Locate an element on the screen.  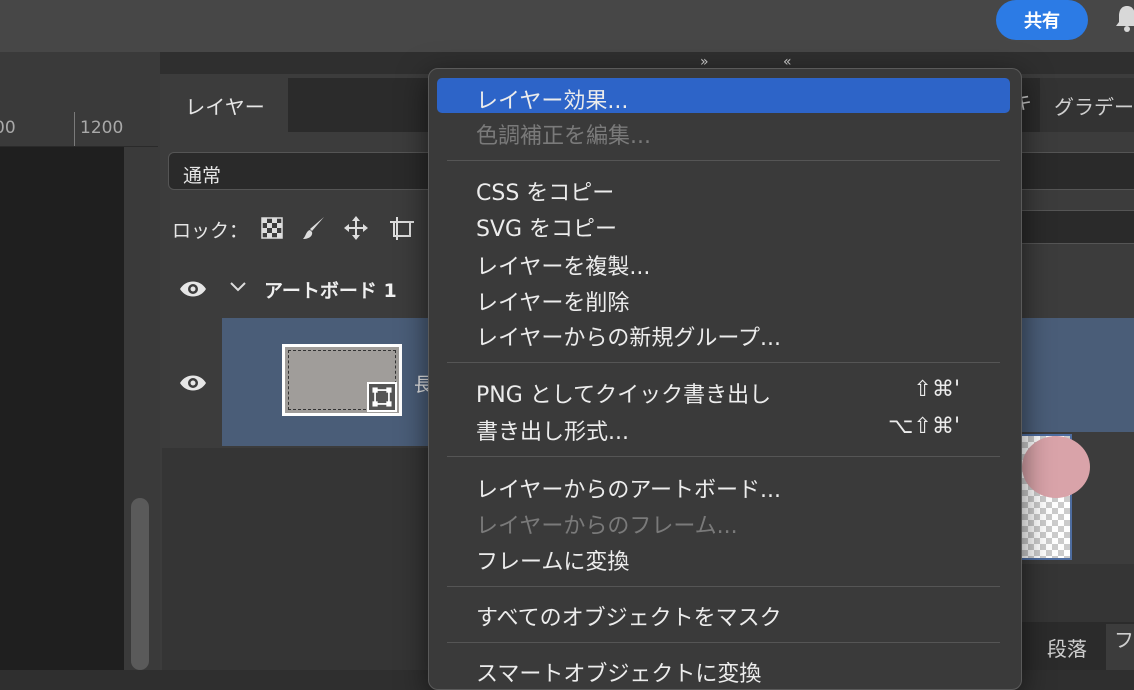
artboard-canvas is located at coordinates (62, 408).